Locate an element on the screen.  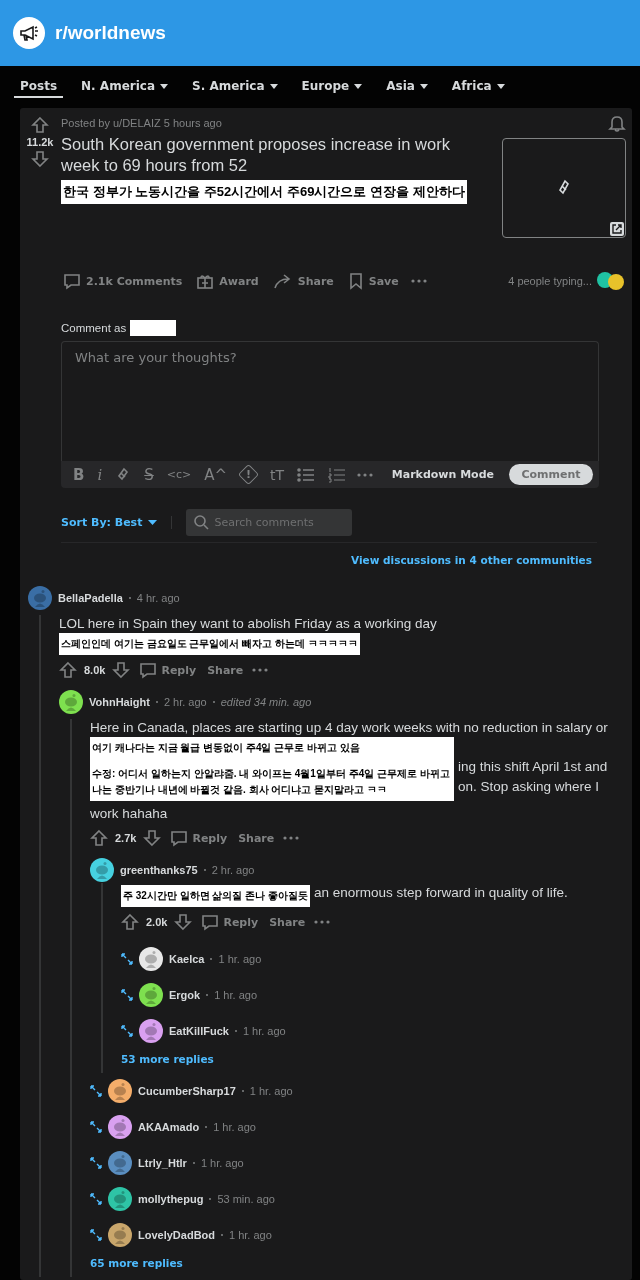
vote-count: 2.7k is located at coordinates (126, 838).